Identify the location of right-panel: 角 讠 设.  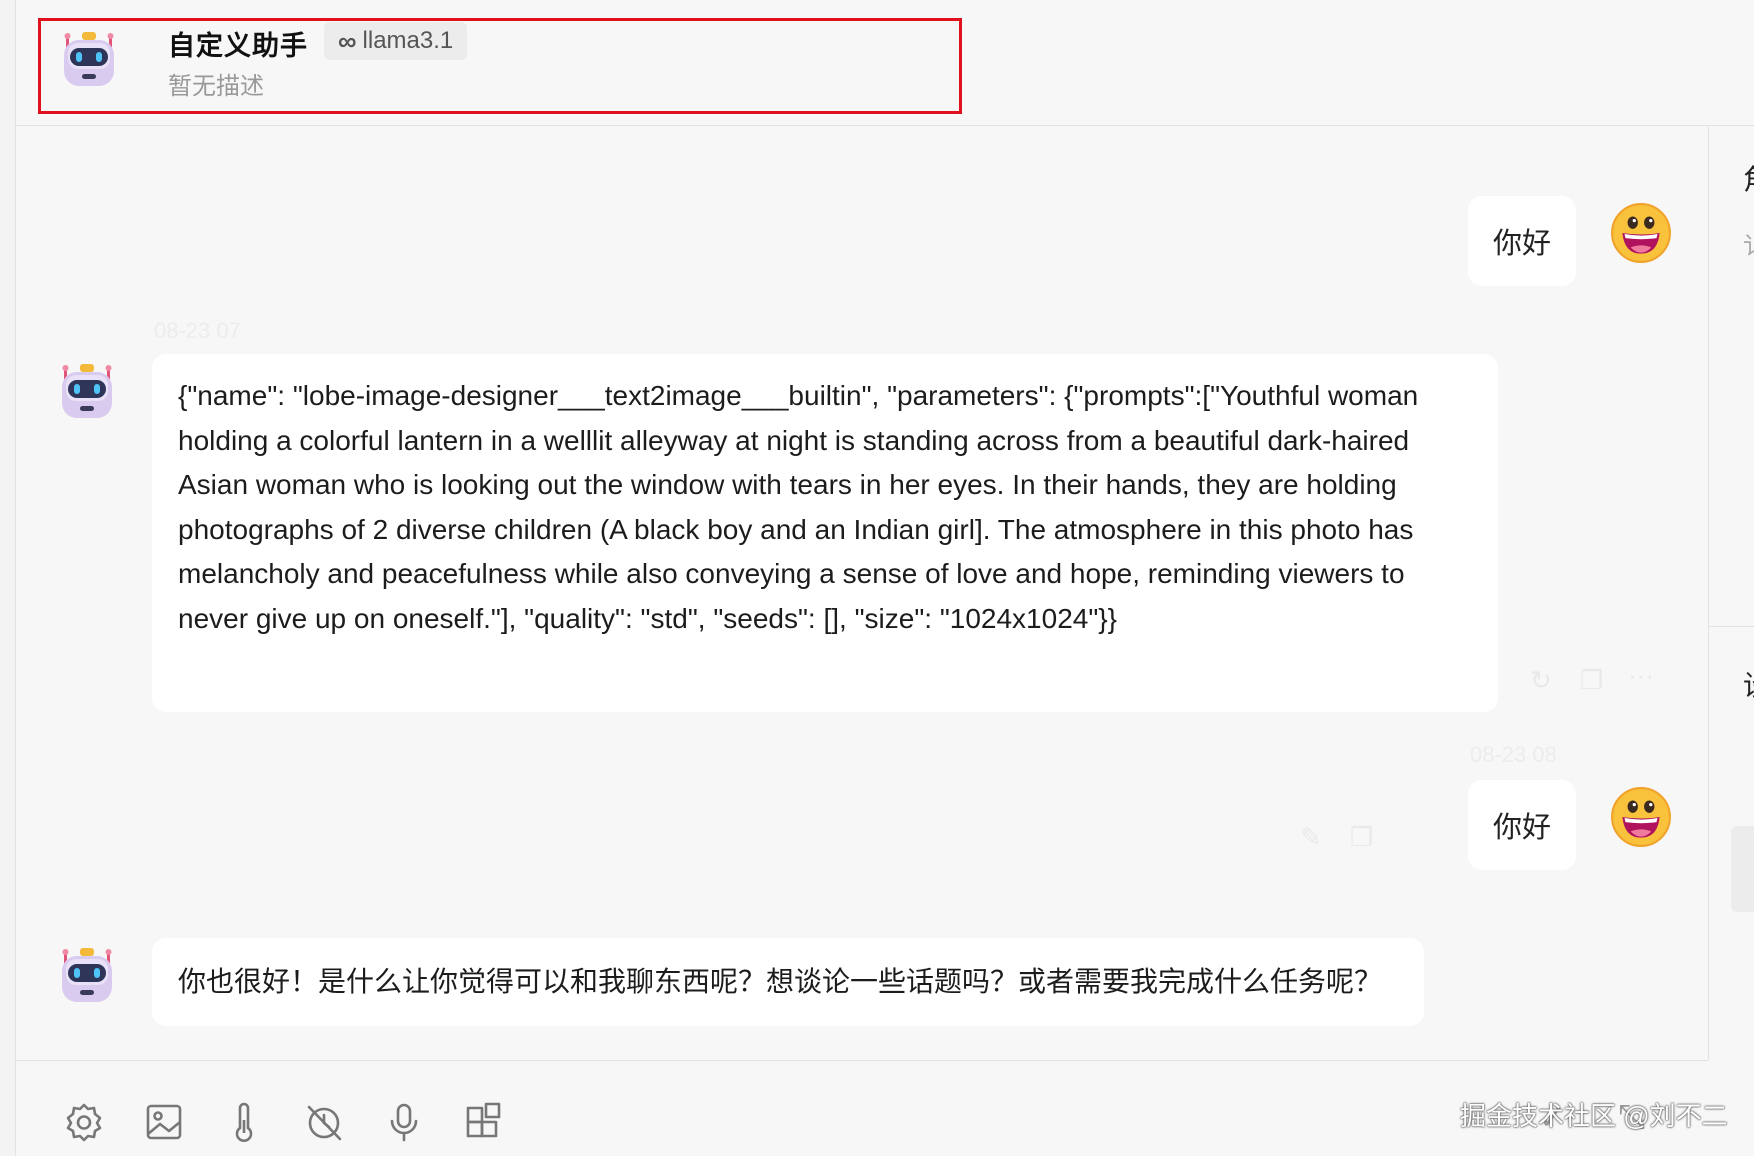
(1731, 593).